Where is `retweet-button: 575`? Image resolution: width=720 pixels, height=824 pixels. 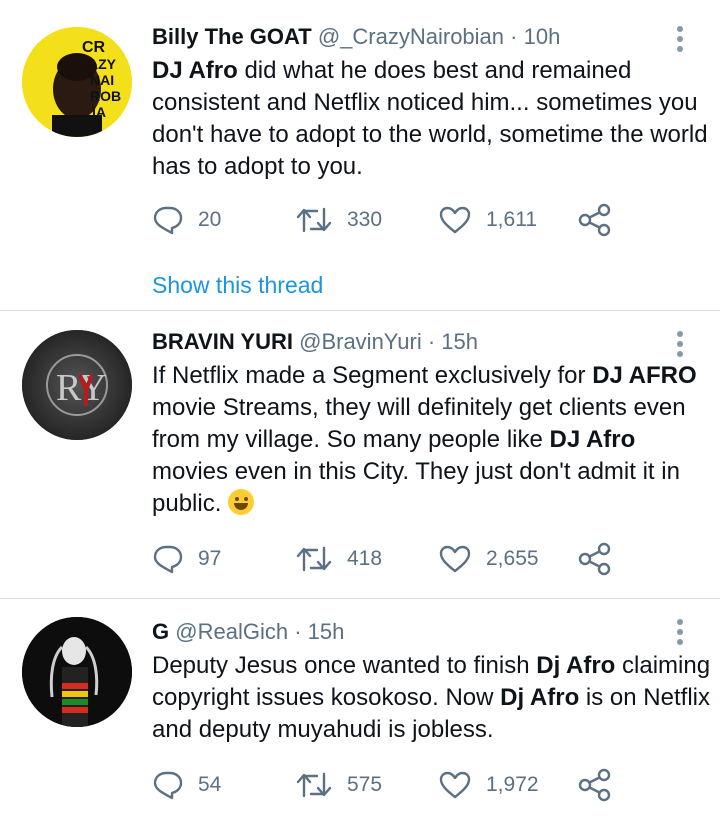 retweet-button: 575 is located at coordinates (338, 785).